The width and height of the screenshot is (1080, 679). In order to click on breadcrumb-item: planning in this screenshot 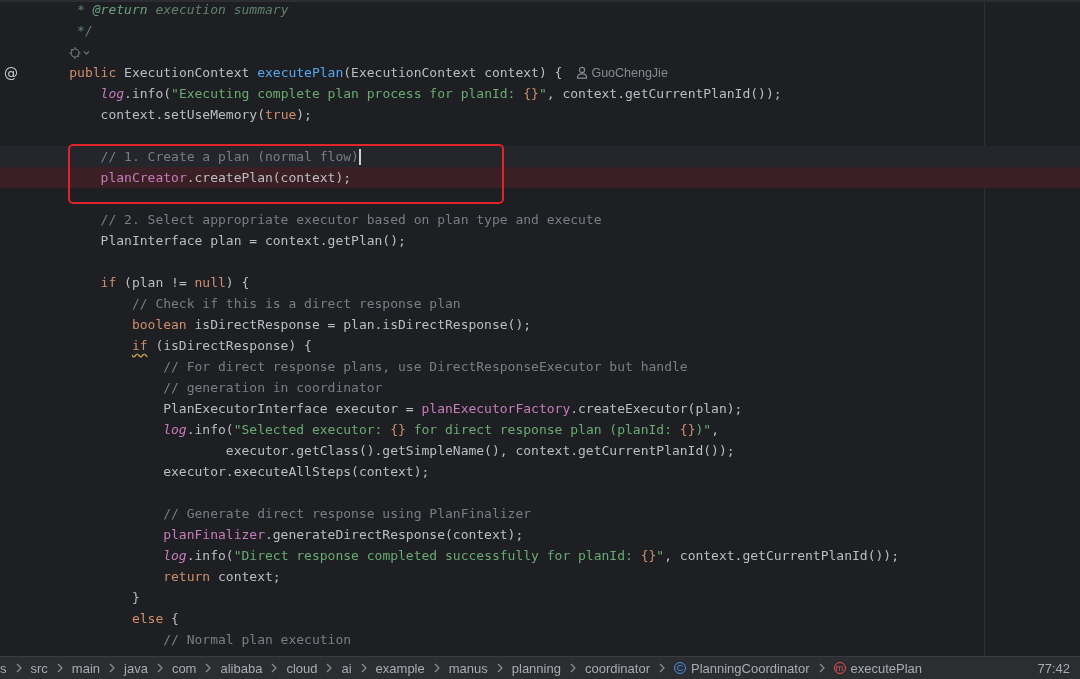, I will do `click(536, 668)`.